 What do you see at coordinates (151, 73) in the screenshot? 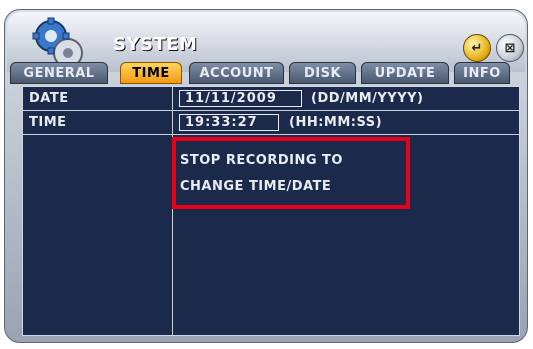
I see `tab-time: TIME` at bounding box center [151, 73].